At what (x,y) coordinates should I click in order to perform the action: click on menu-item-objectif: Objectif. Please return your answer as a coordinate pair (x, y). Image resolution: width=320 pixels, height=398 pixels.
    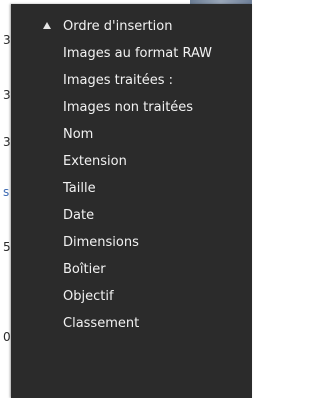
    Looking at the image, I should click on (131, 296).